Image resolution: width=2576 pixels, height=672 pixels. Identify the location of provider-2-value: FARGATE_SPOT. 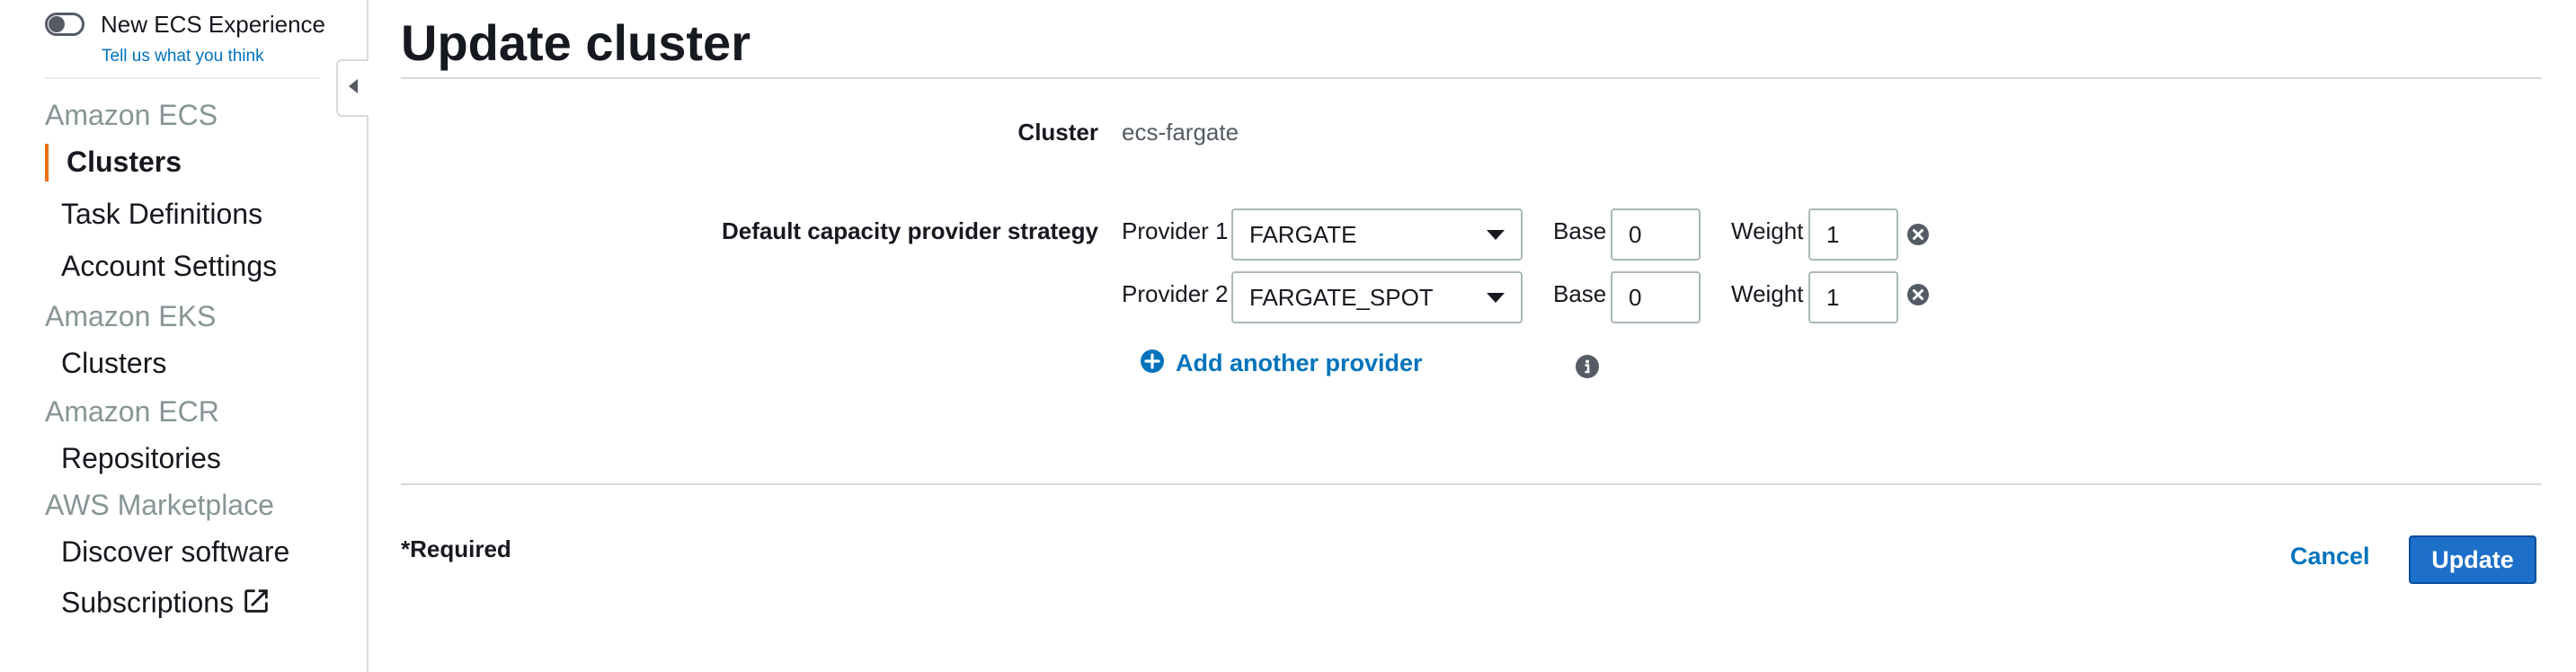
(1341, 297).